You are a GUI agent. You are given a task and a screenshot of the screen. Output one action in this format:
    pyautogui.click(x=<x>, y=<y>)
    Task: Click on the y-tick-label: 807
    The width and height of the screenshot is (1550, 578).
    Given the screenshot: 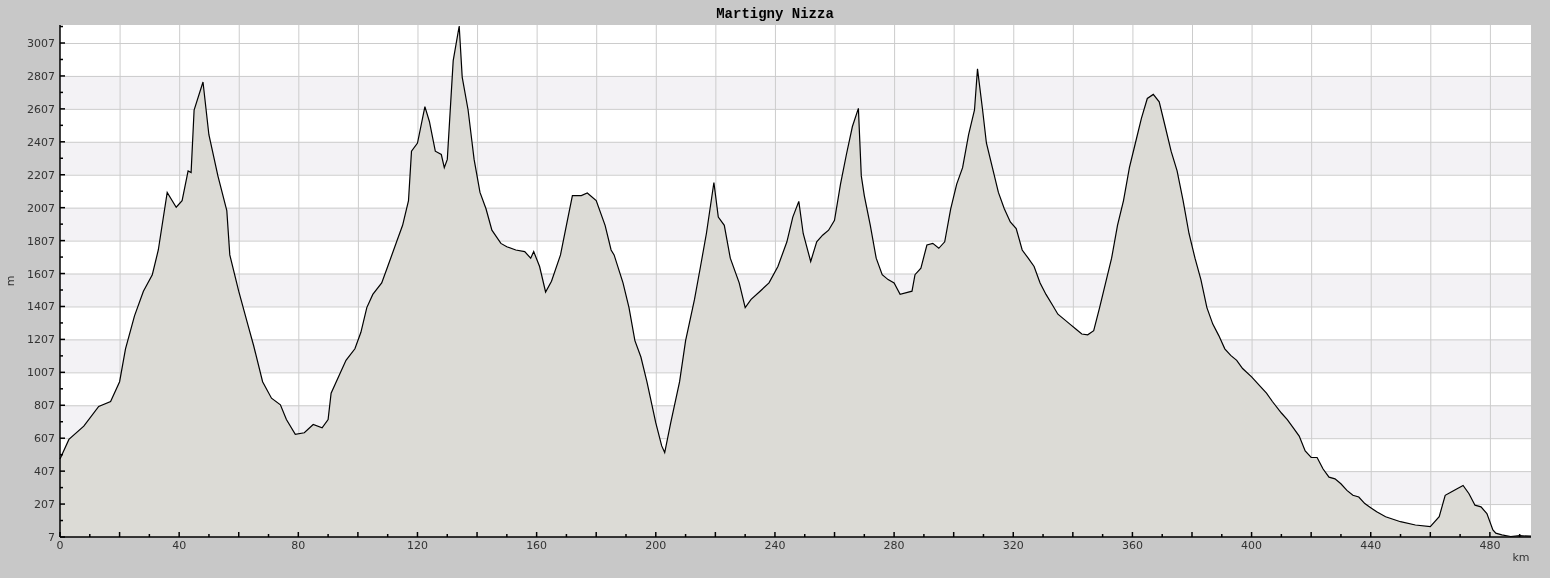 What is the action you would take?
    pyautogui.click(x=44, y=406)
    